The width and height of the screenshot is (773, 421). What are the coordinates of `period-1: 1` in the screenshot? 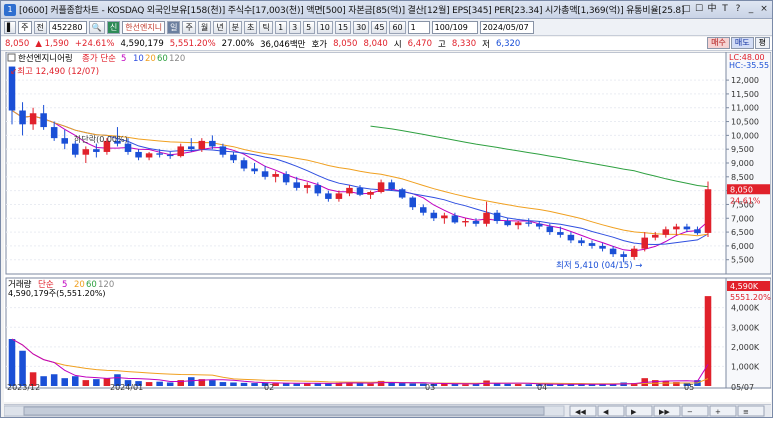 It's located at (280, 27).